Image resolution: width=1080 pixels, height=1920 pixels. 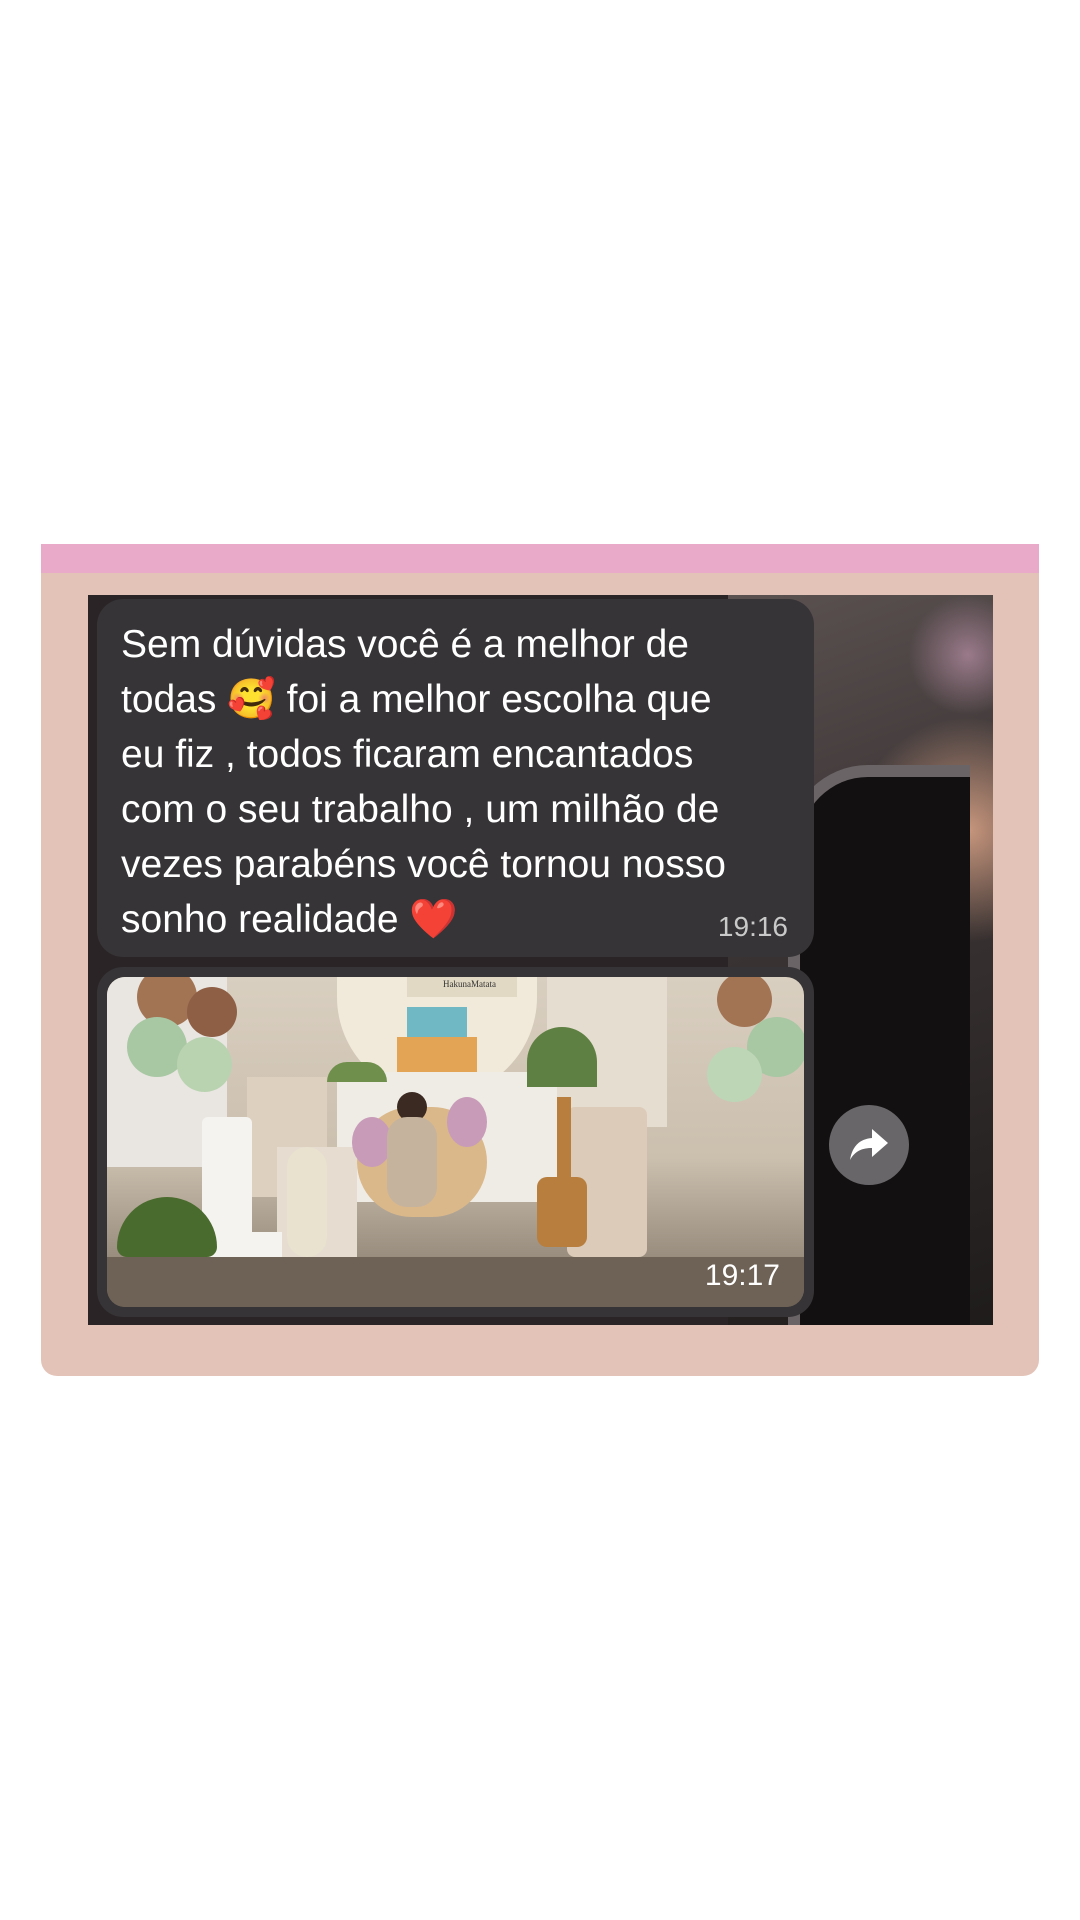 I want to click on party-photo: HakunaMatata 19:17, so click(x=455, y=1142).